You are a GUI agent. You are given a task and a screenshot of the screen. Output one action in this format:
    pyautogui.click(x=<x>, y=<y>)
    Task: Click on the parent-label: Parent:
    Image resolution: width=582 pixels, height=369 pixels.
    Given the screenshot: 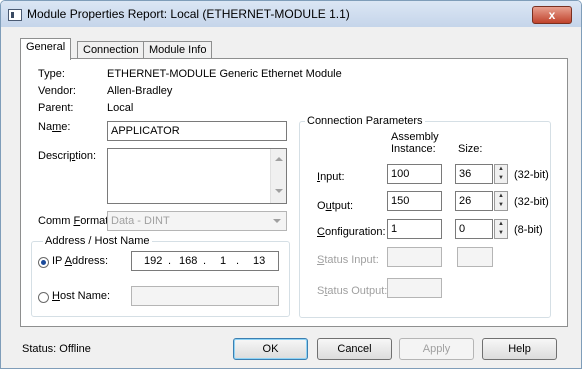 What is the action you would take?
    pyautogui.click(x=56, y=108)
    